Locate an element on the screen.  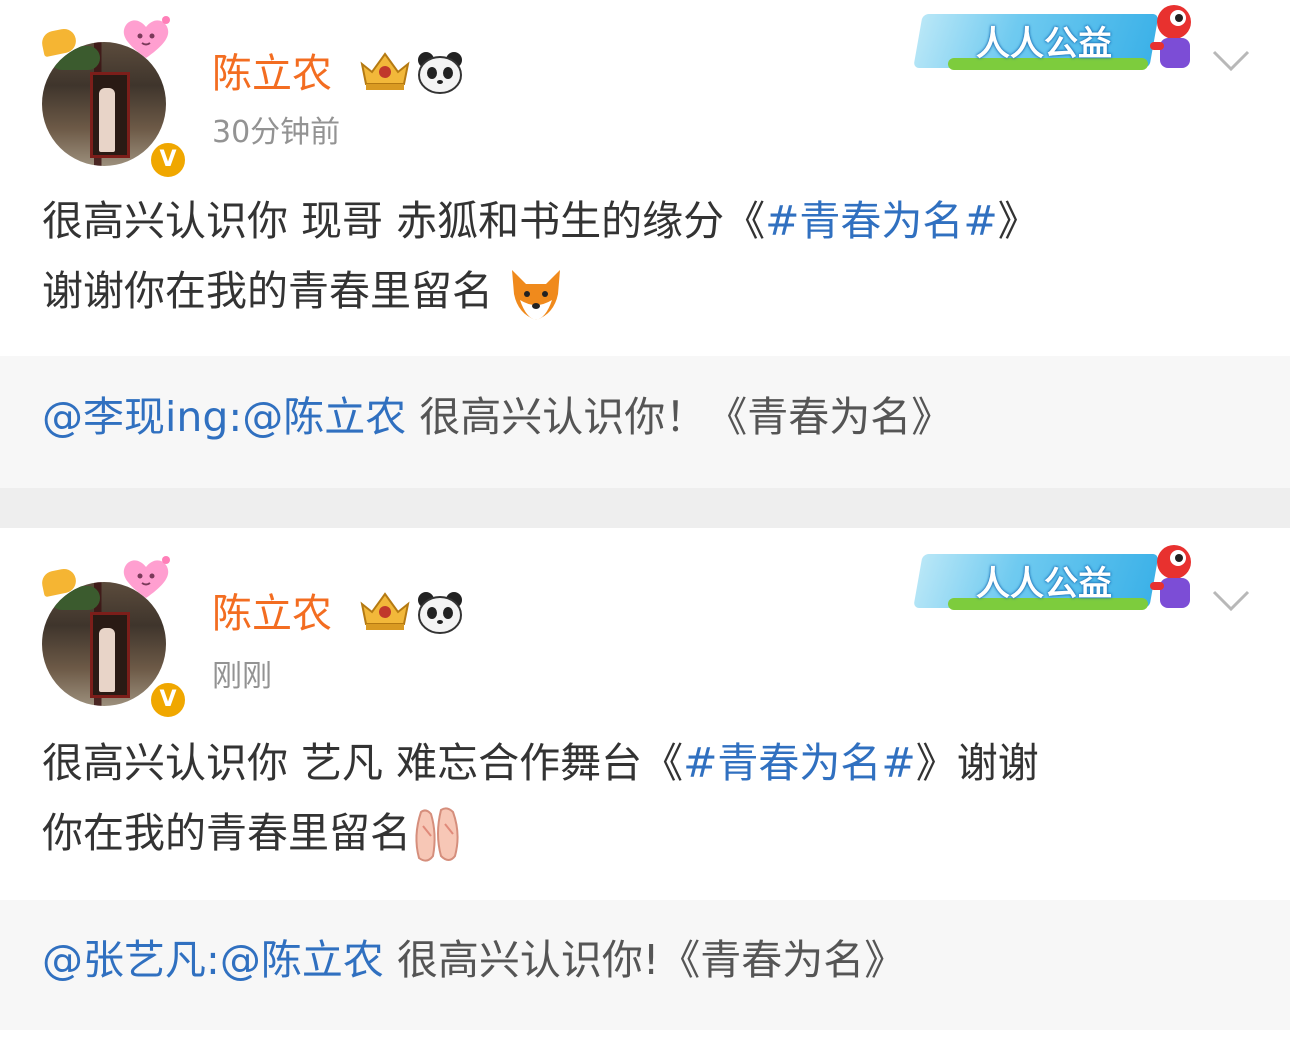
post-timestamp: 刚刚 is located at coordinates (242, 676).